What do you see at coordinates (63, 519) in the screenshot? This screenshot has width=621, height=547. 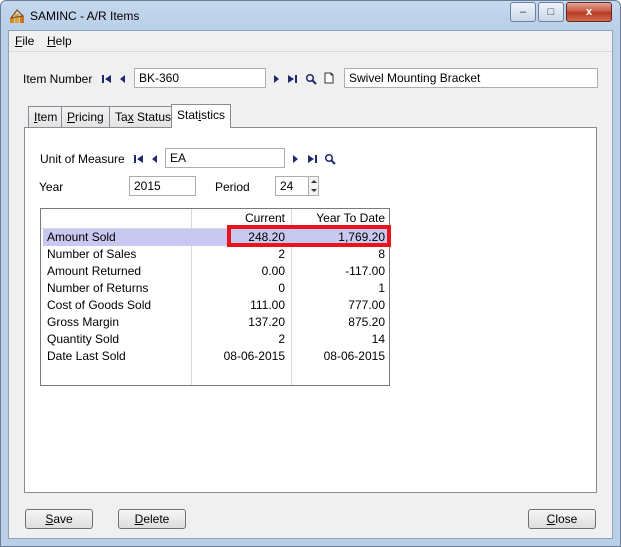 I see `save-label: ave` at bounding box center [63, 519].